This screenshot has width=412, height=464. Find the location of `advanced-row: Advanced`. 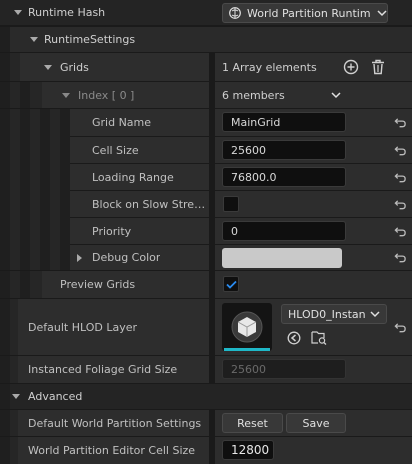

advanced-row: Advanced is located at coordinates (206, 396).